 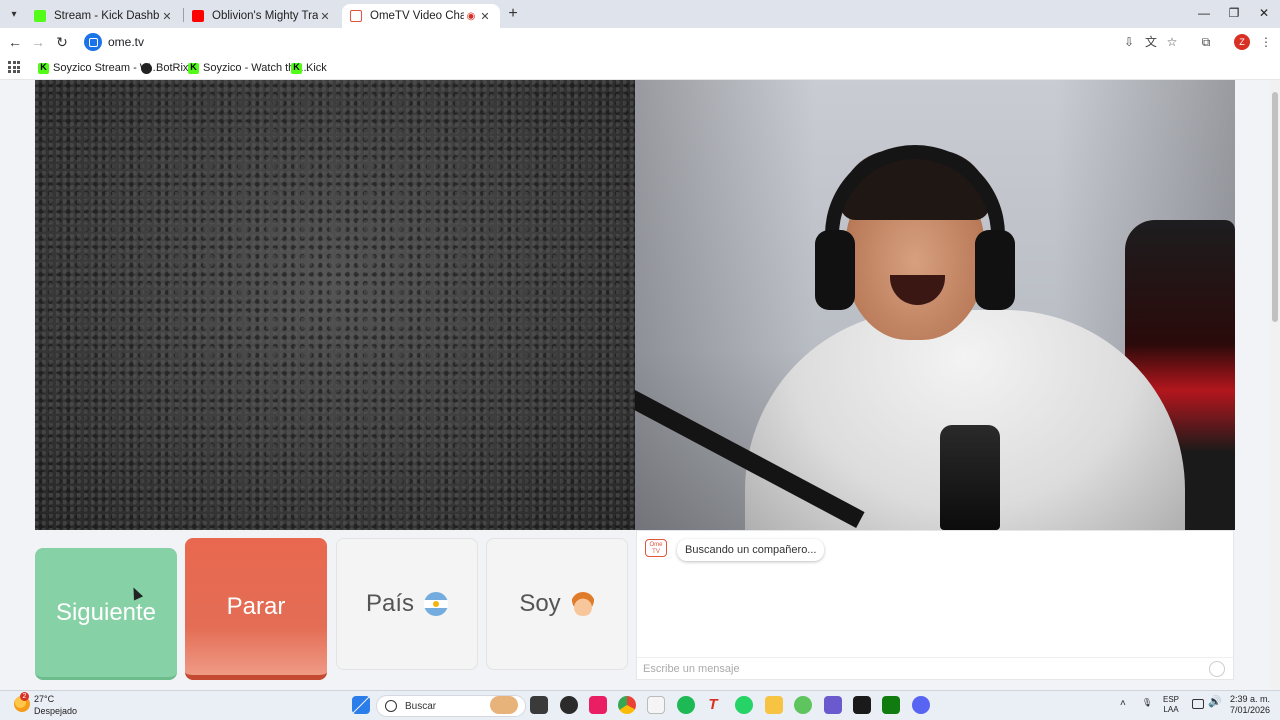 What do you see at coordinates (256, 606) in the screenshot?
I see `stop-button-label: Parar` at bounding box center [256, 606].